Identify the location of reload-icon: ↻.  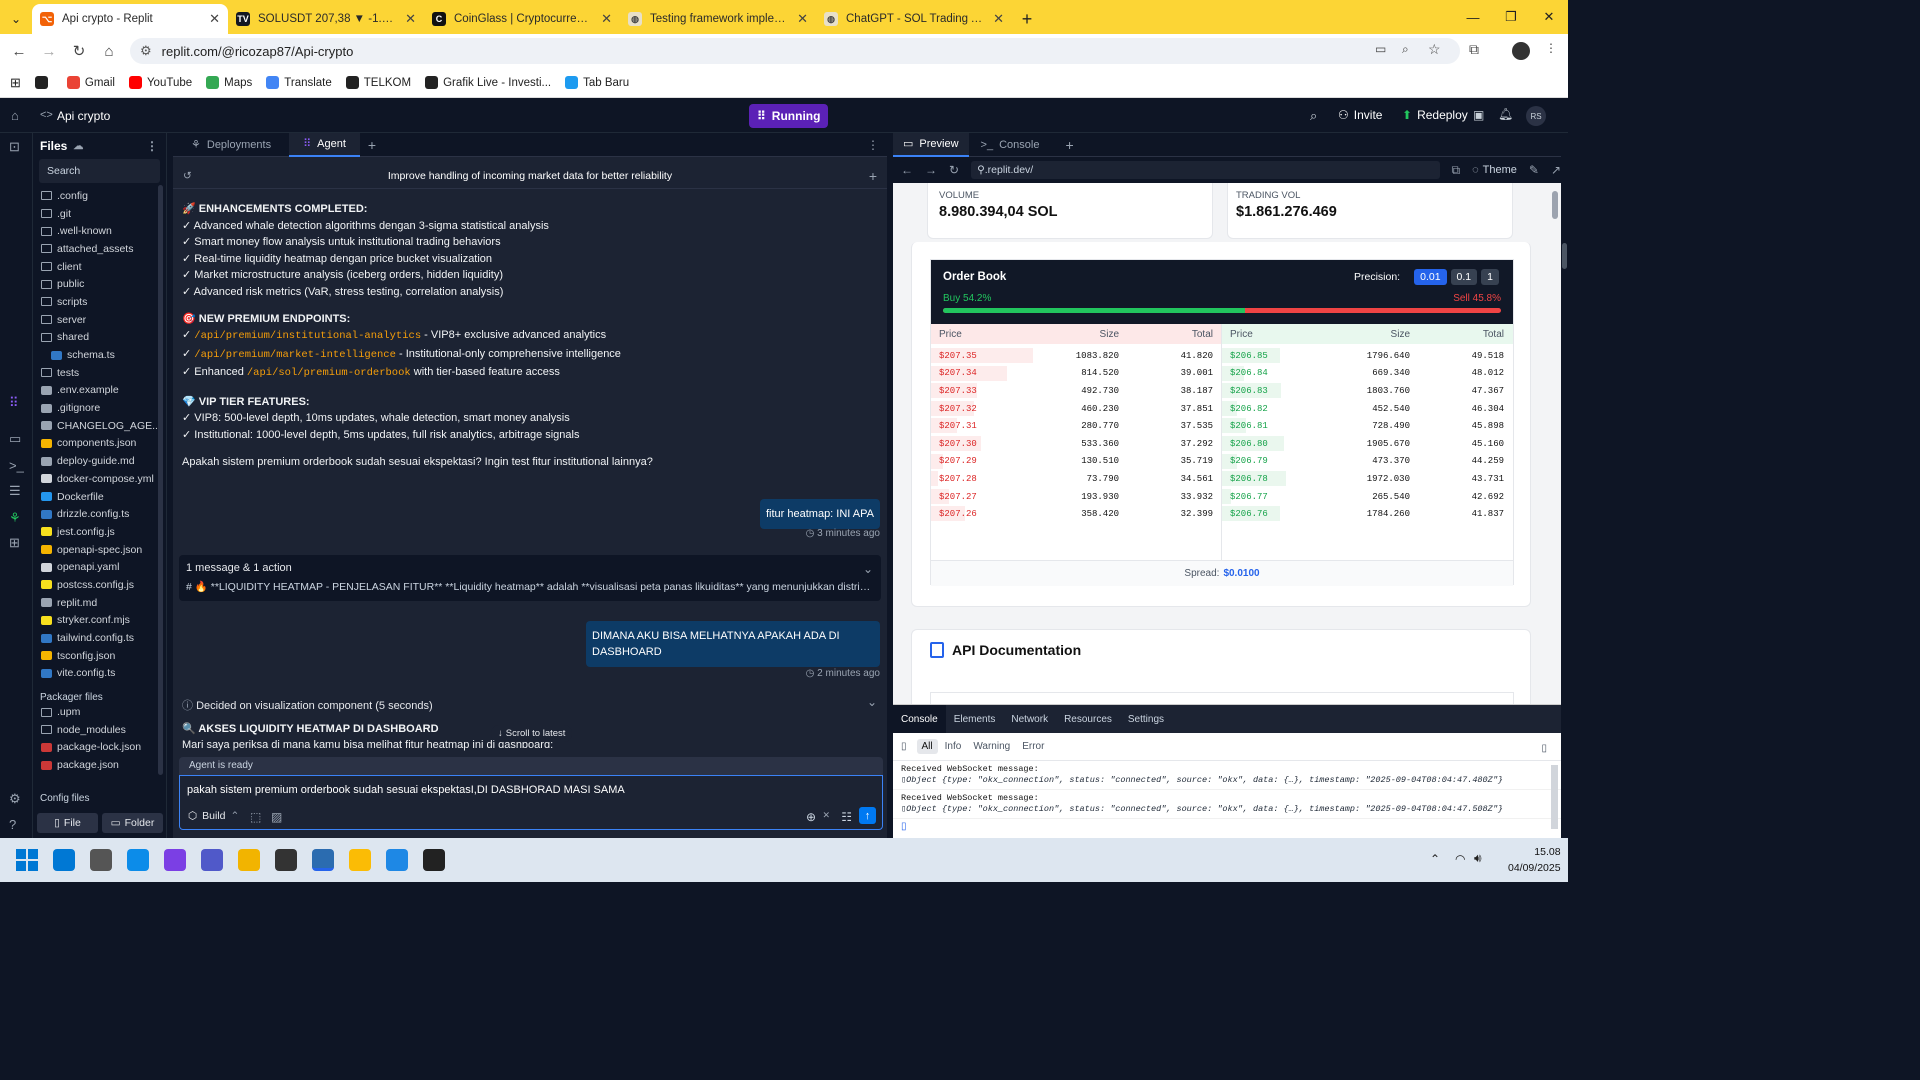
(79, 51).